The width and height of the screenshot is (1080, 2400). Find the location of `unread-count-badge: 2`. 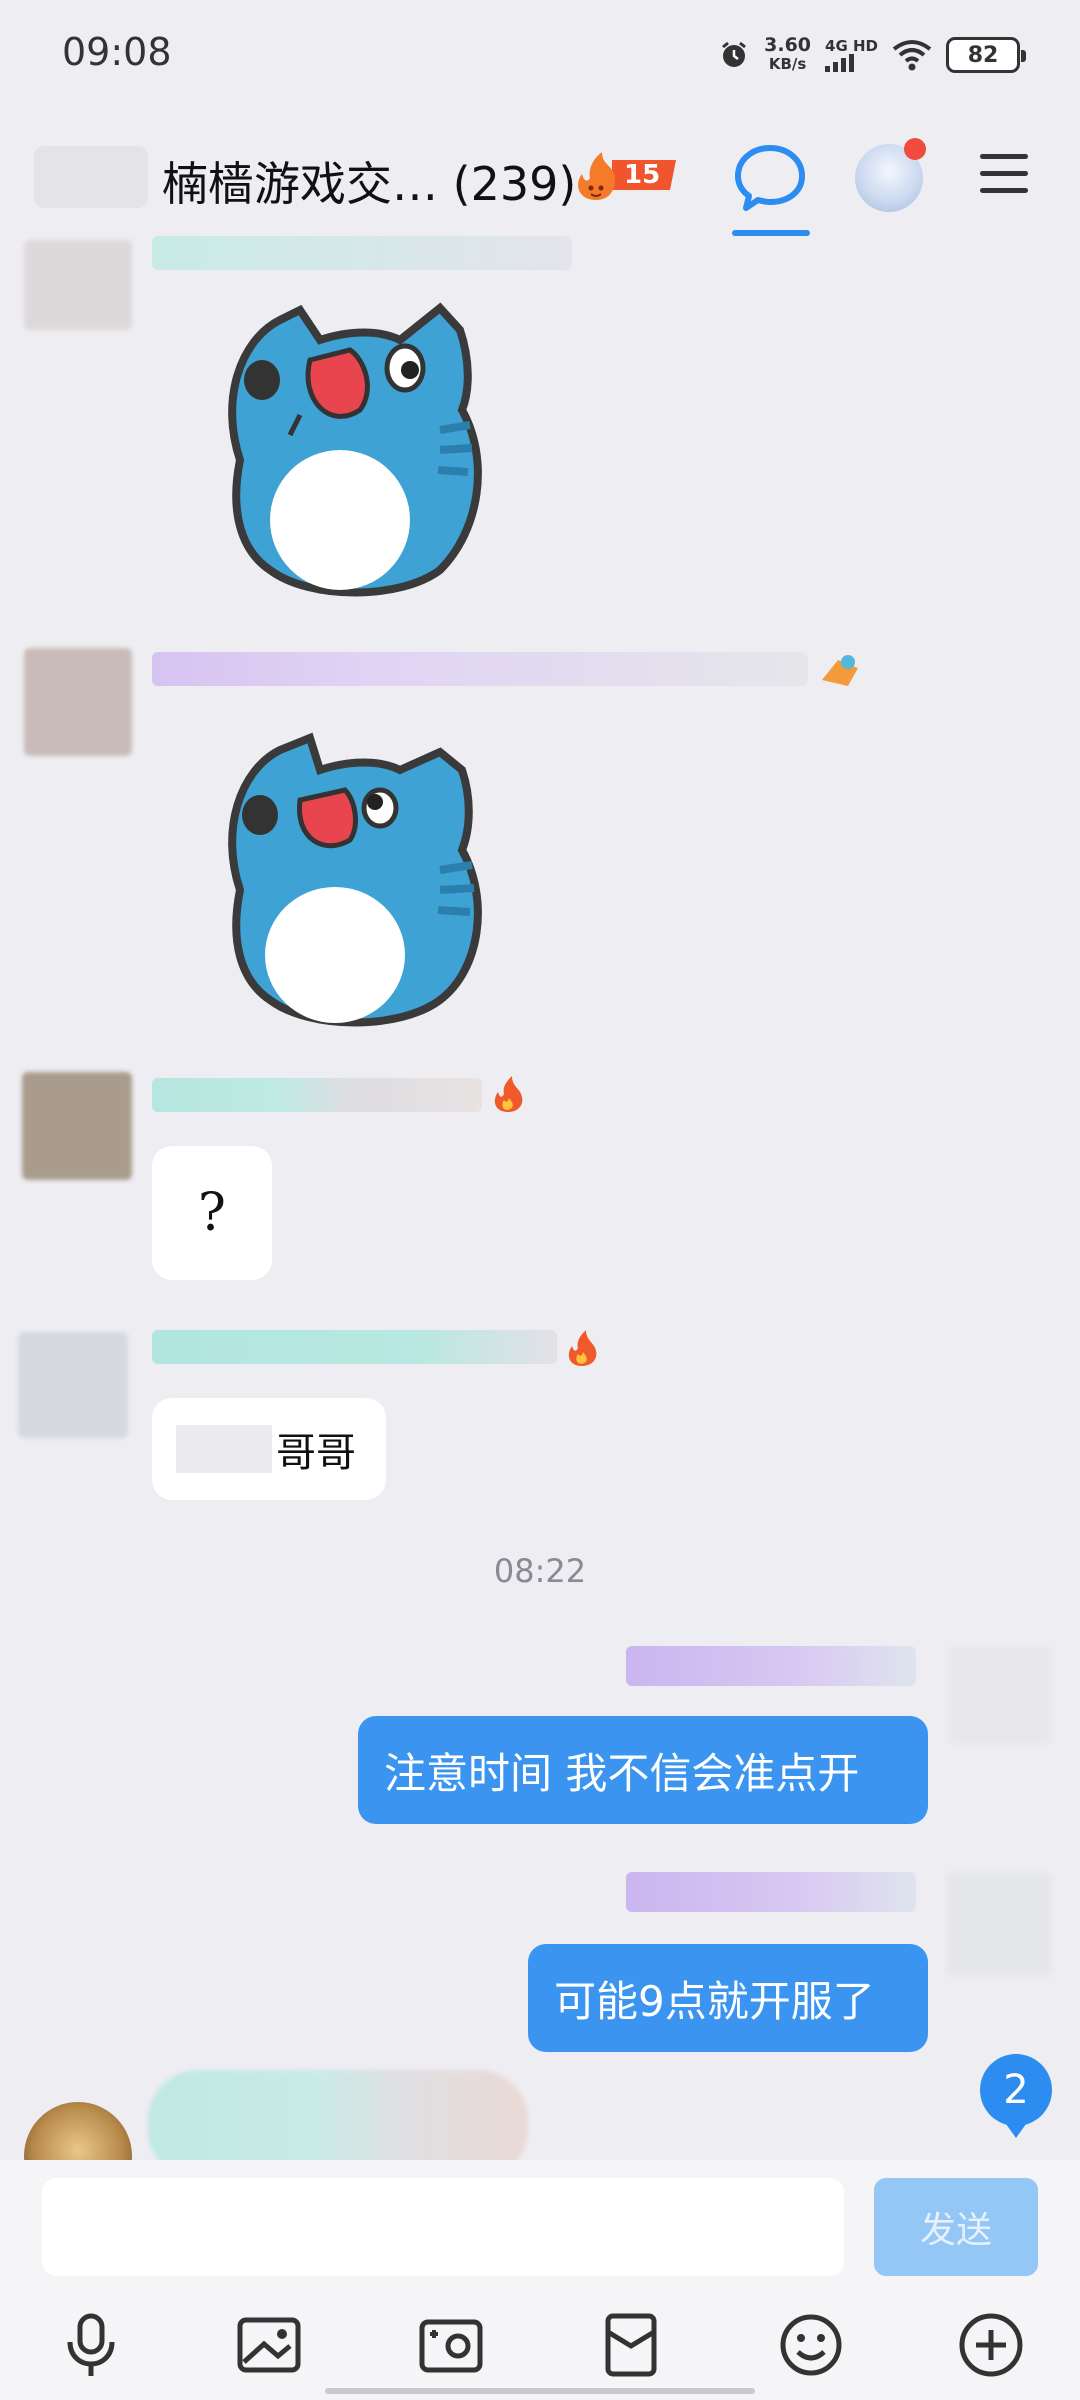

unread-count-badge: 2 is located at coordinates (1016, 2096).